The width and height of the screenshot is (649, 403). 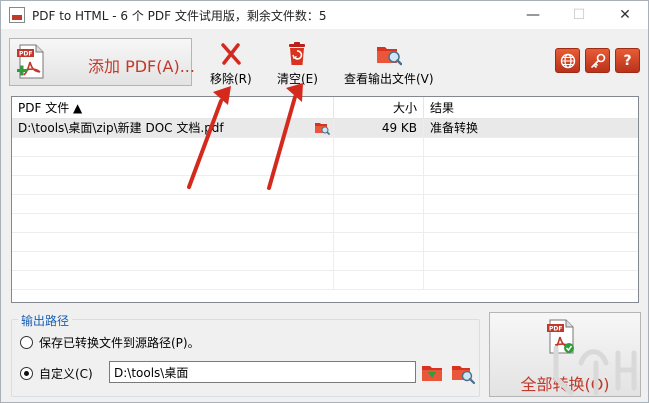 I want to click on radio-circle, so click(x=26, y=342).